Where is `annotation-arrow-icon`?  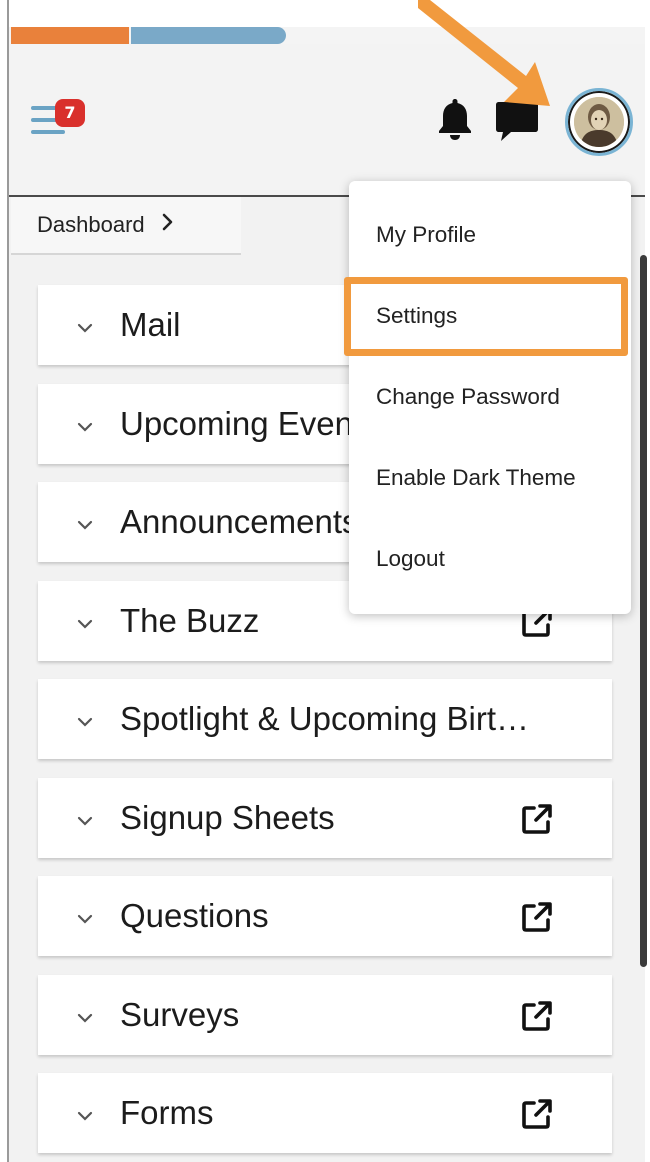
annotation-arrow-icon is located at coordinates (484, 53).